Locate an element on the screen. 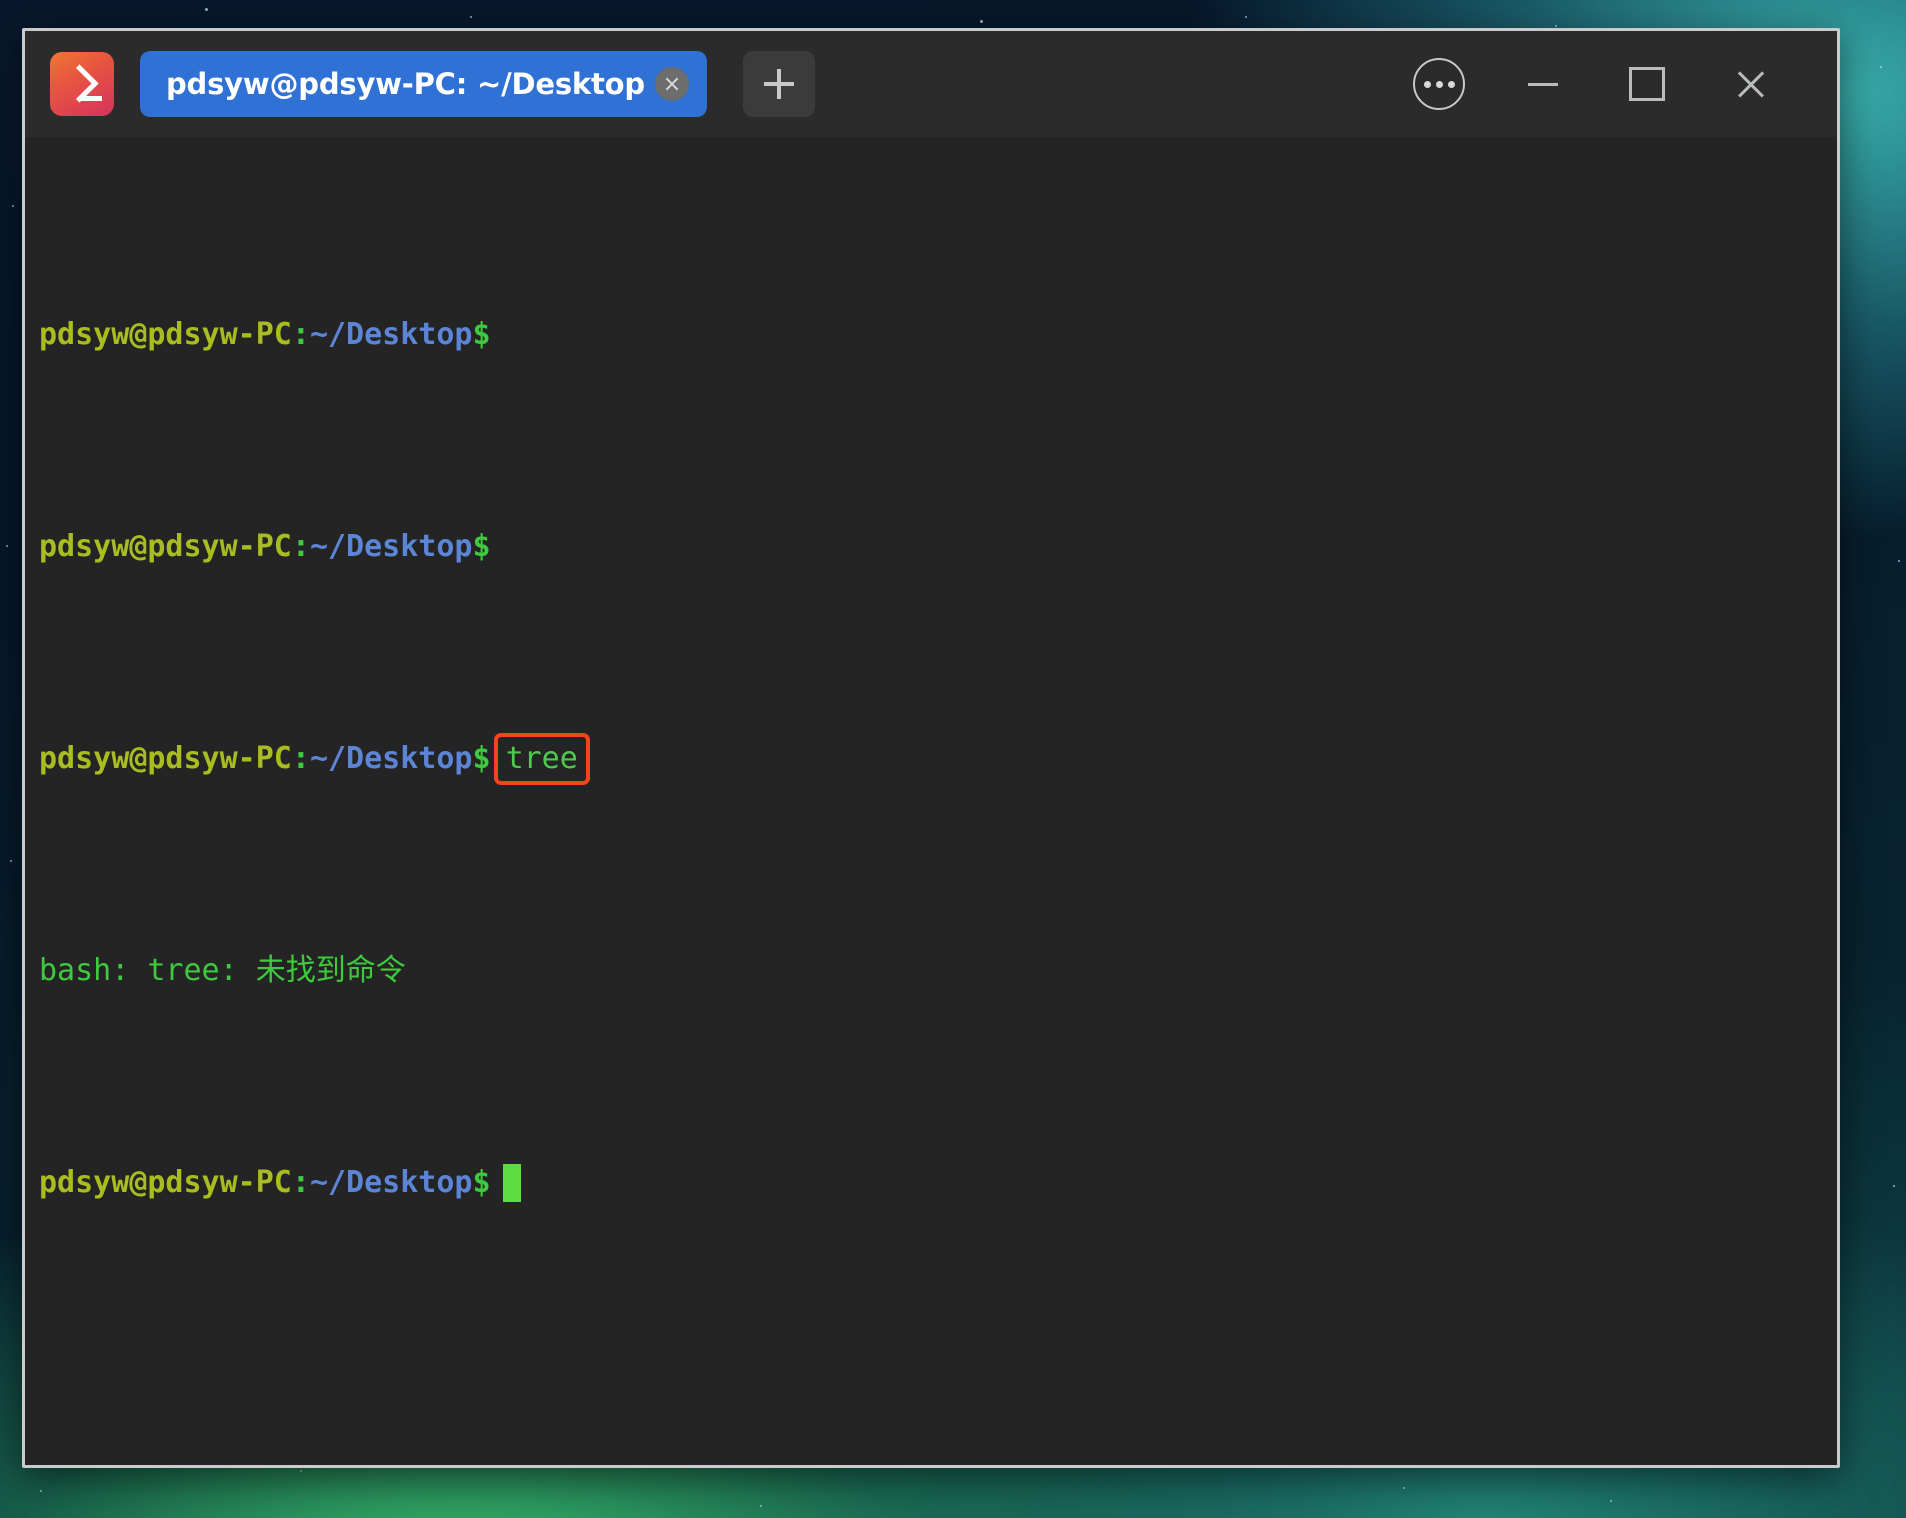  minimize-button is located at coordinates (1543, 84).